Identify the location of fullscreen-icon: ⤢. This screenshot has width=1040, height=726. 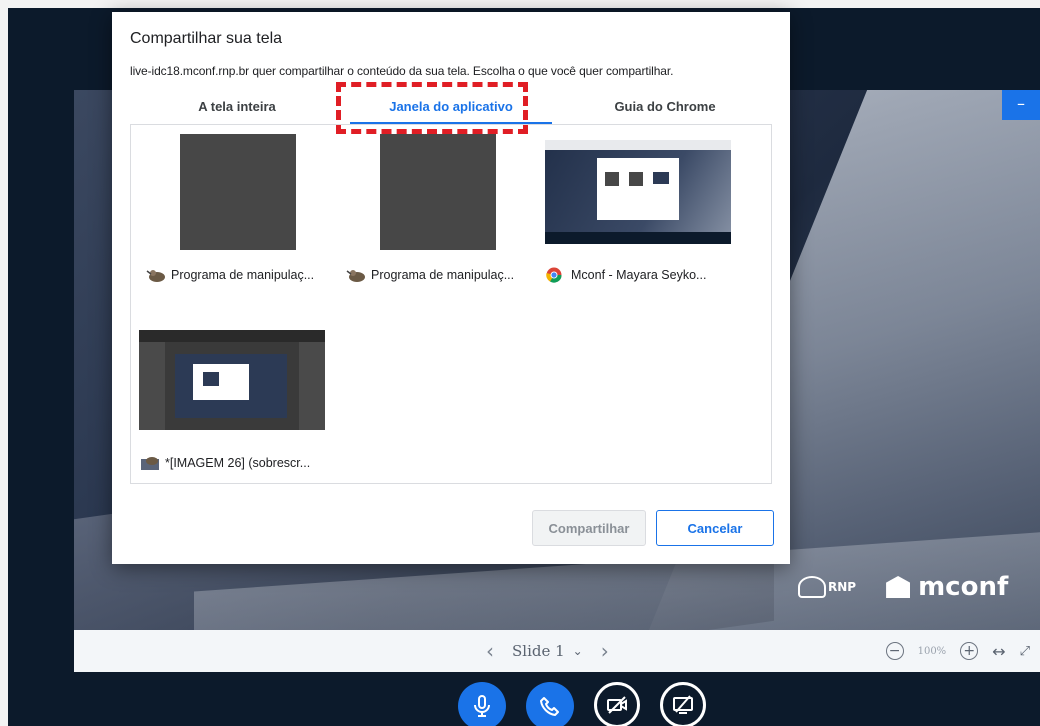
(1025, 651).